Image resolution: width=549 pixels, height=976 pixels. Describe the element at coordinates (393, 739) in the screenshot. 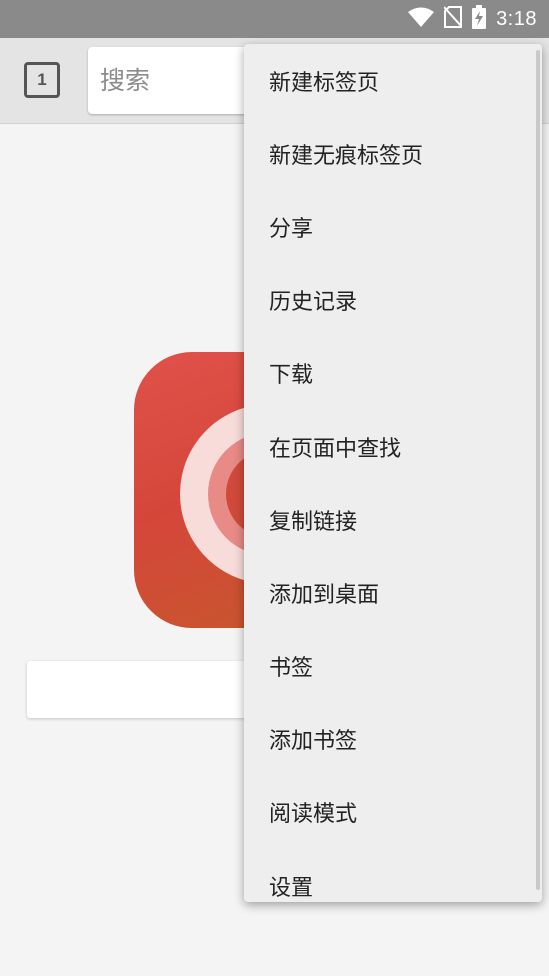

I see `menu-item-add-bookmark: 添加书签` at that location.